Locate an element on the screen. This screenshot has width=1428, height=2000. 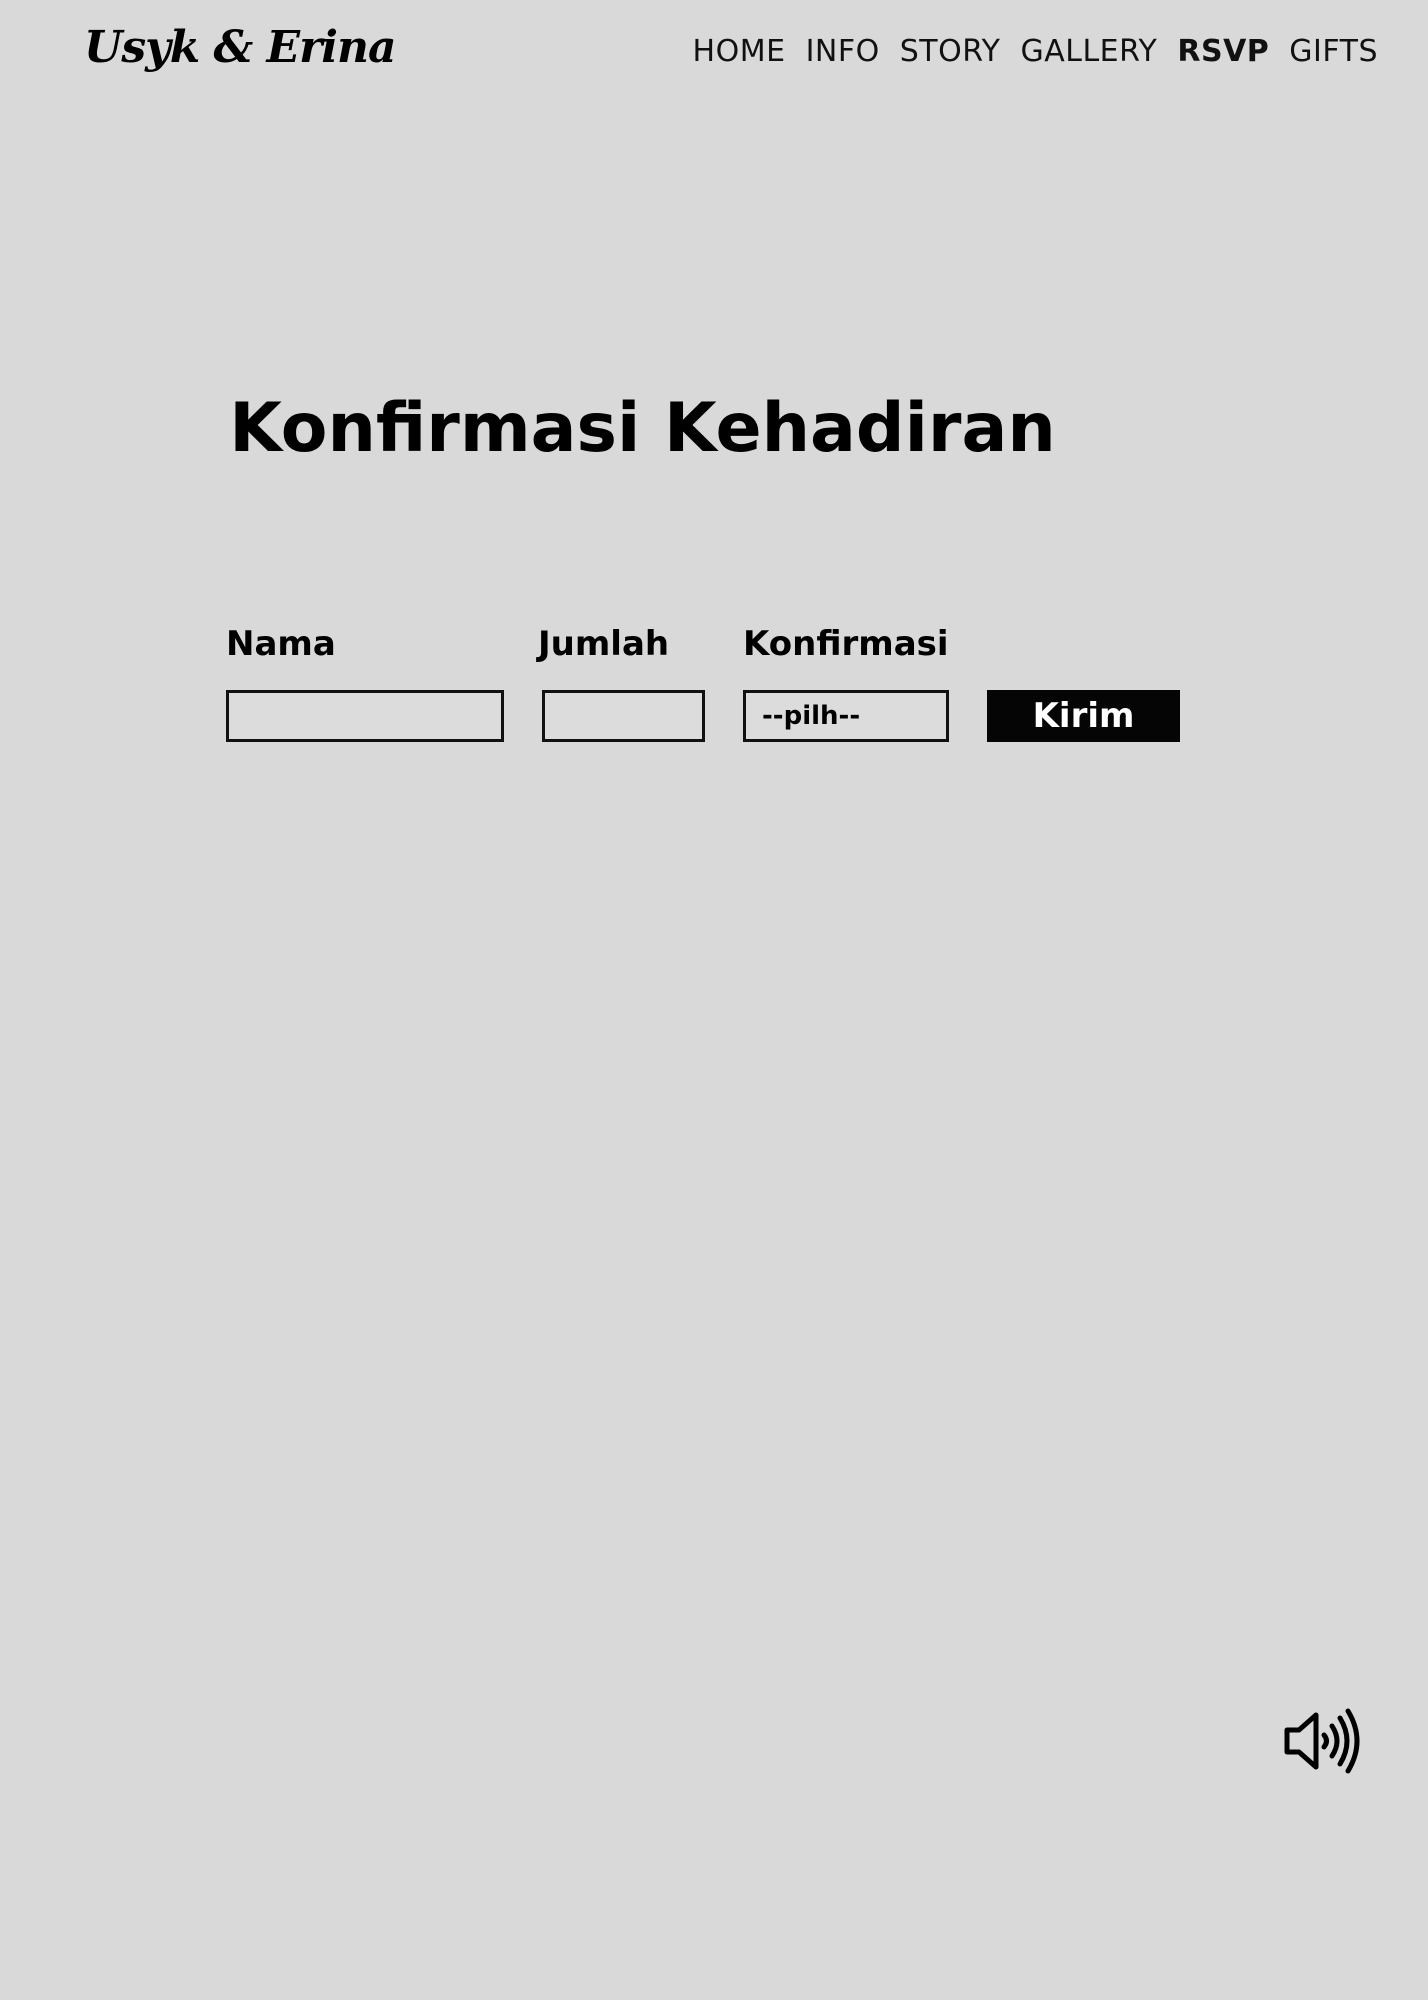
nav-info-link: INFO is located at coordinates (843, 52).